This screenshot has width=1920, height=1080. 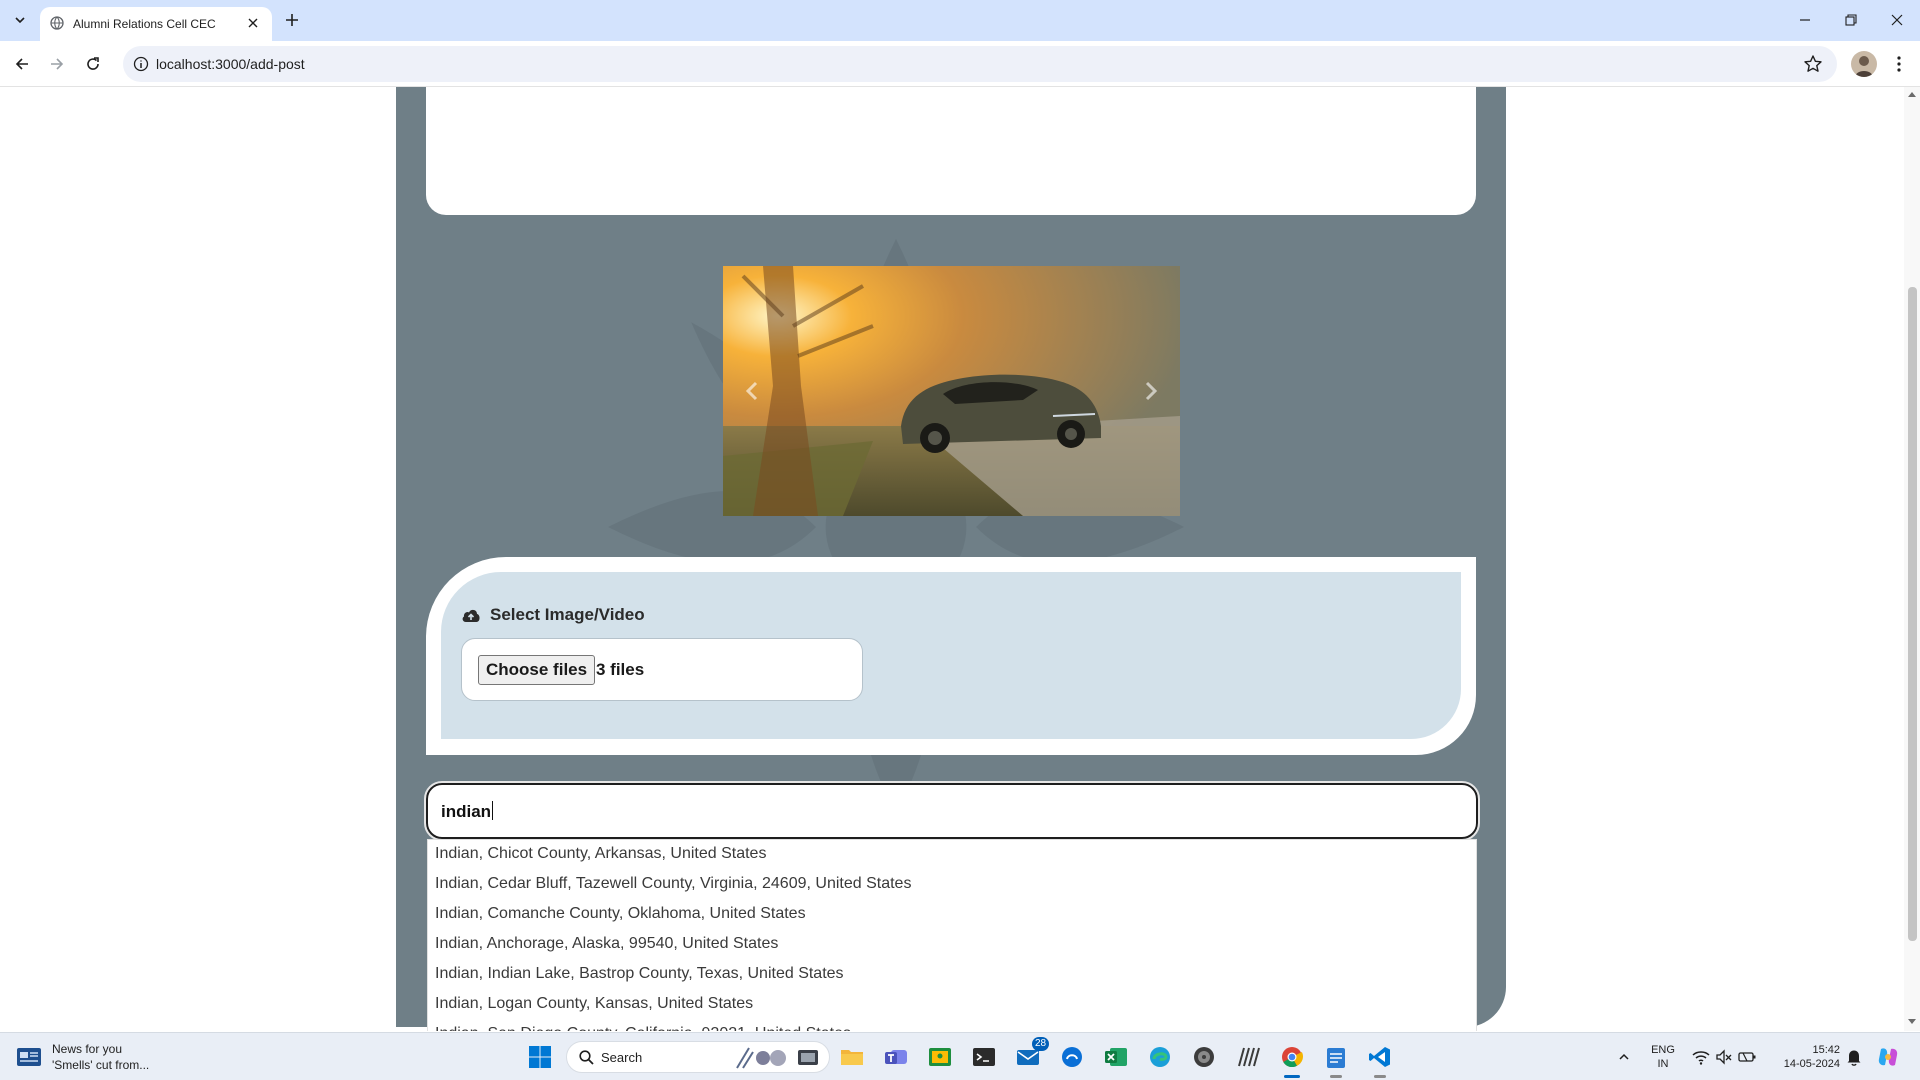 What do you see at coordinates (1379, 1057) in the screenshot?
I see `vscode-icon` at bounding box center [1379, 1057].